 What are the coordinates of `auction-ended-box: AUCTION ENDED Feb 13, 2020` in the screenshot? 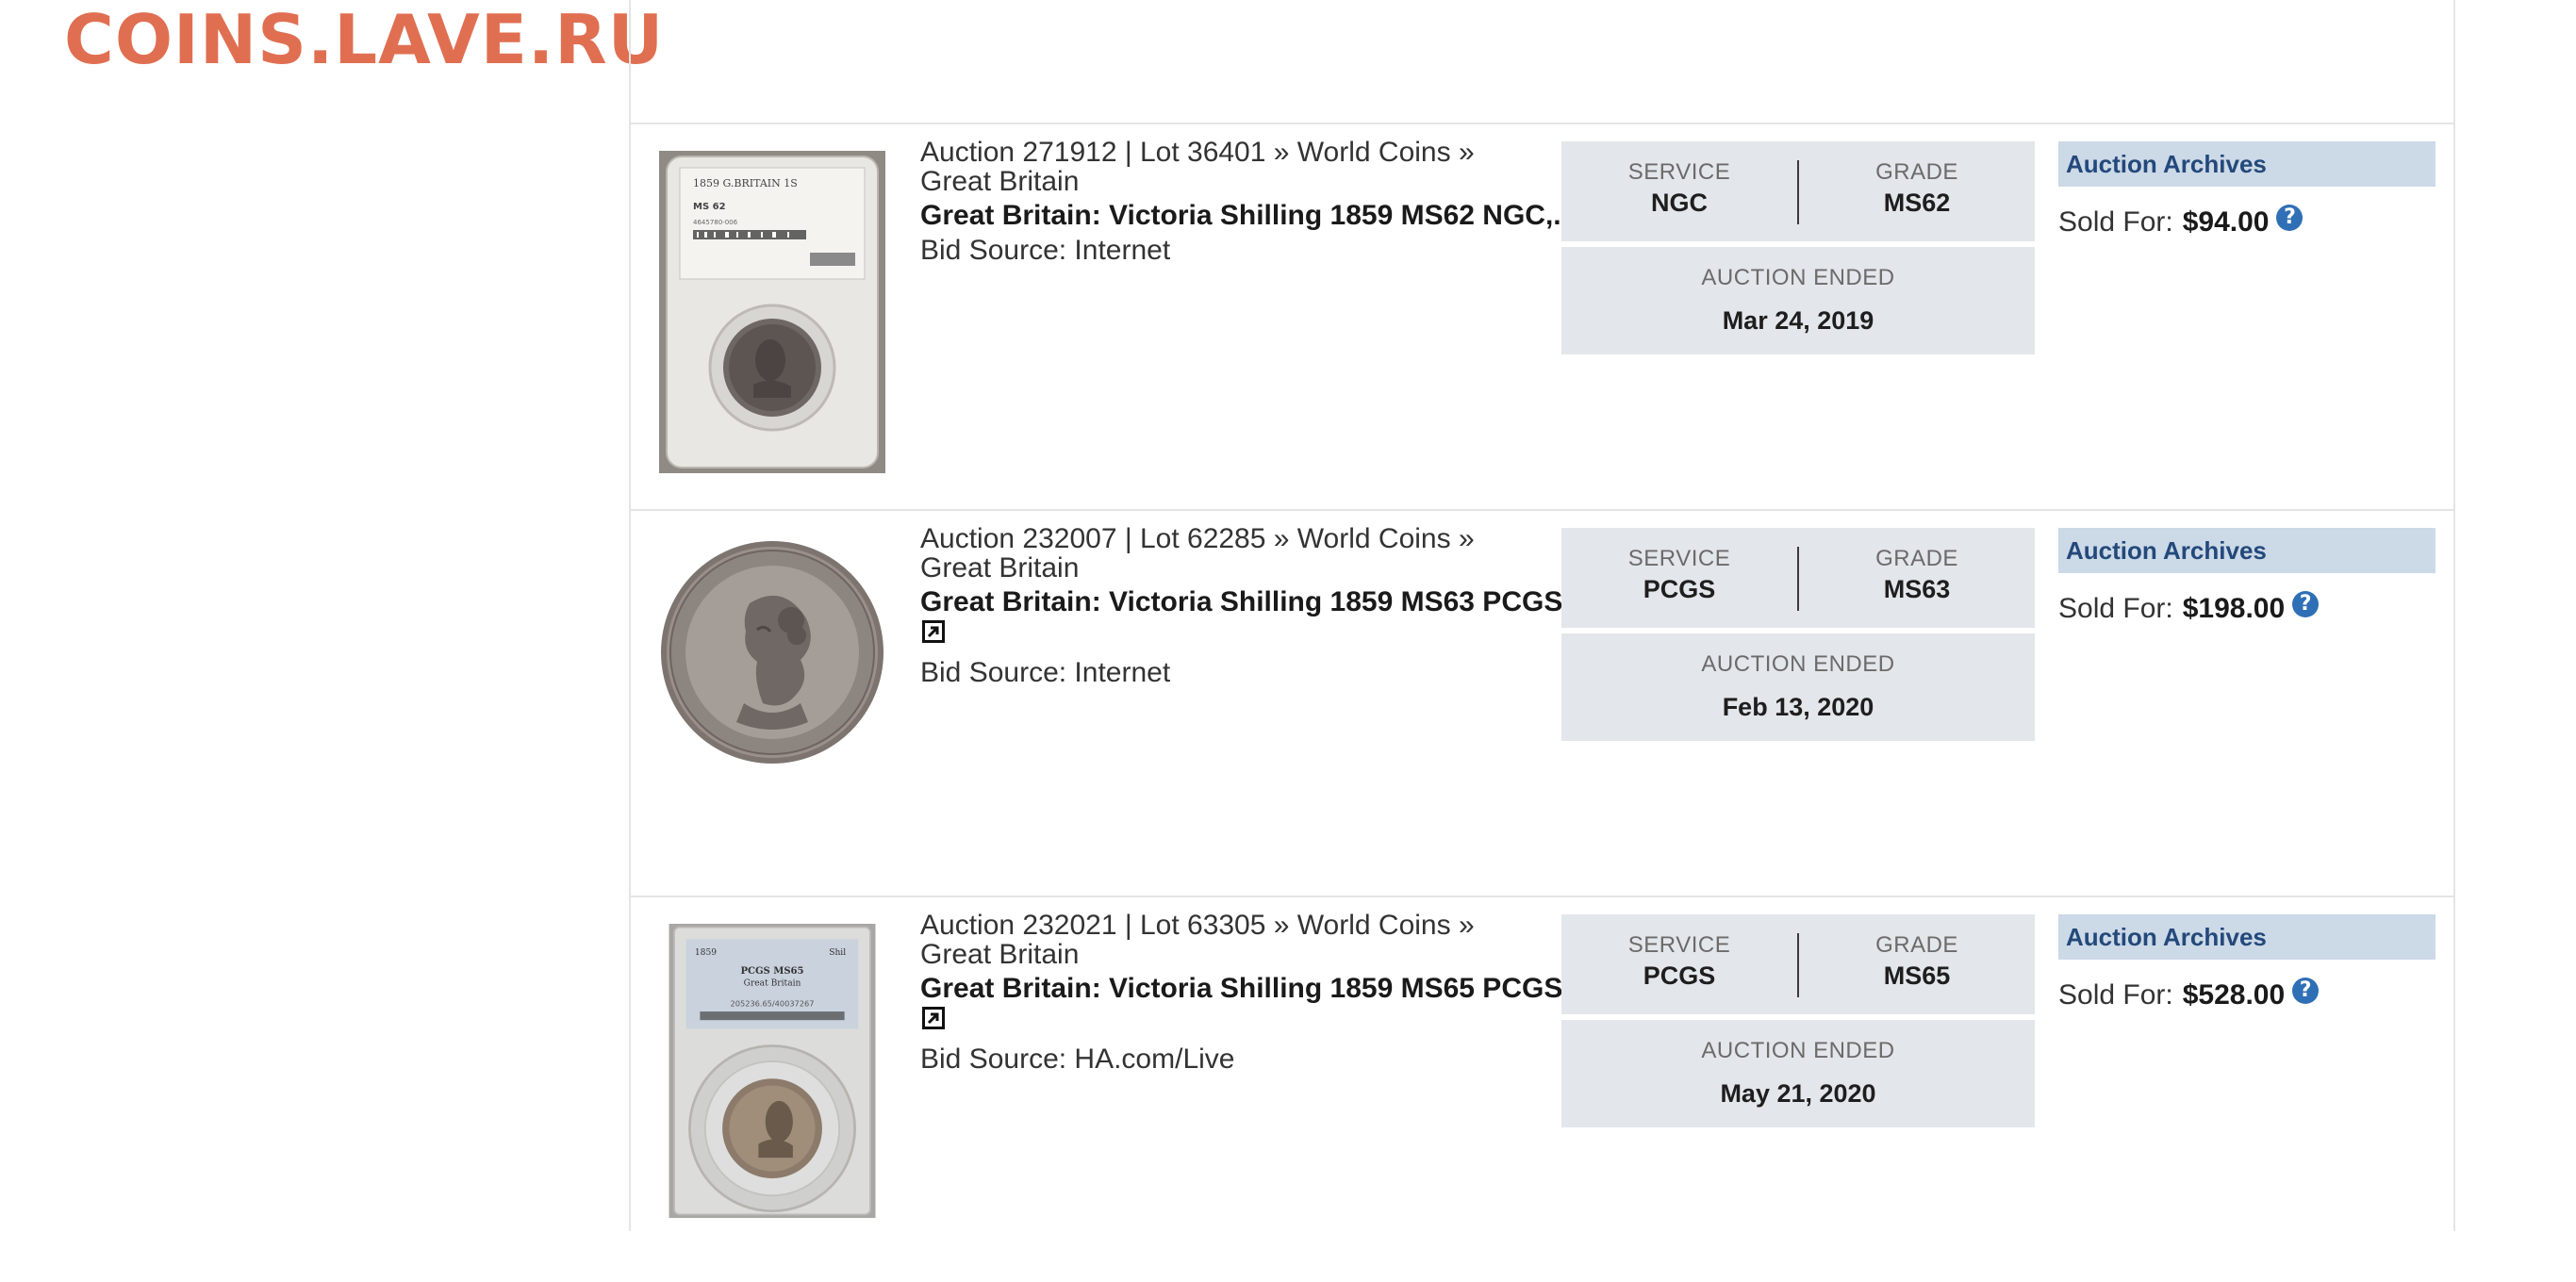 It's located at (1798, 687).